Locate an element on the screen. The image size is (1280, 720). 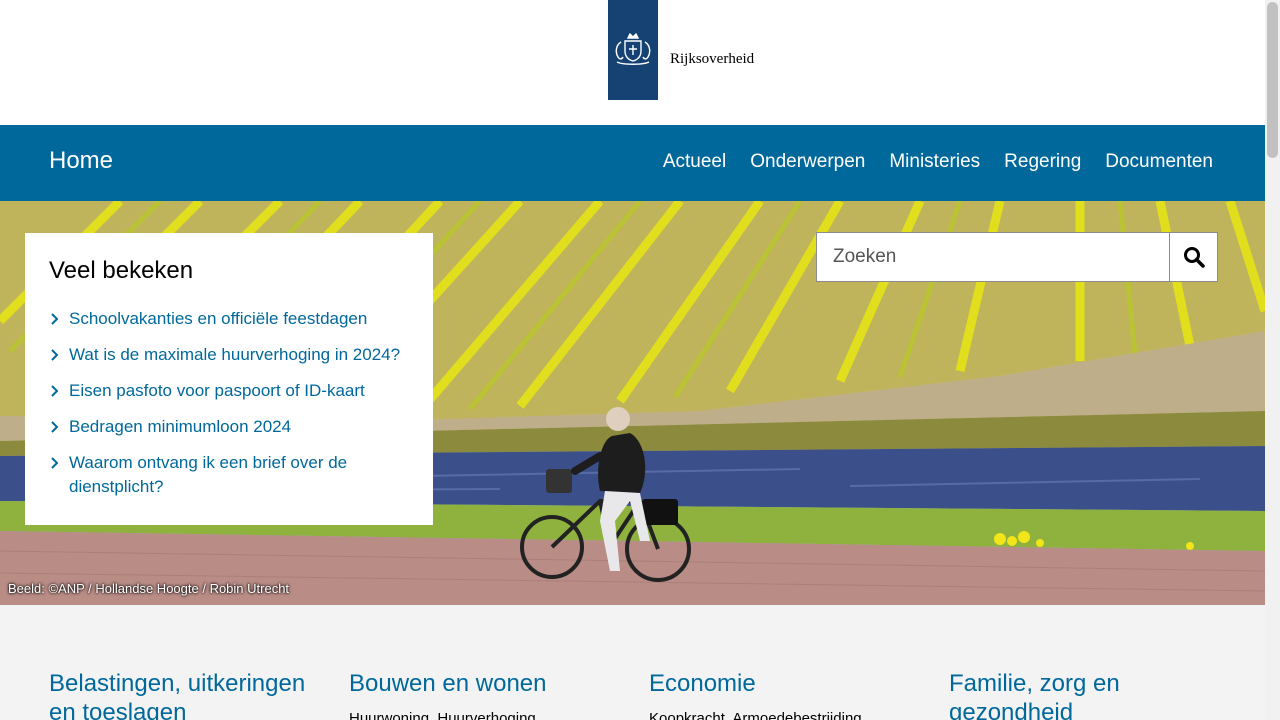
topic-title-familie: Familie, zorg en gezondheid is located at coordinates (1084, 694).